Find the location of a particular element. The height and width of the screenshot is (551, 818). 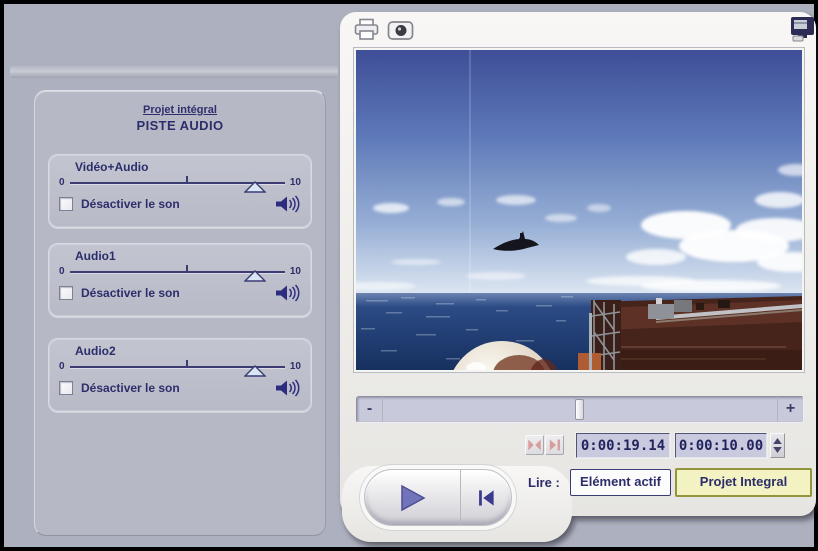

scrubber-thumb is located at coordinates (579, 409).